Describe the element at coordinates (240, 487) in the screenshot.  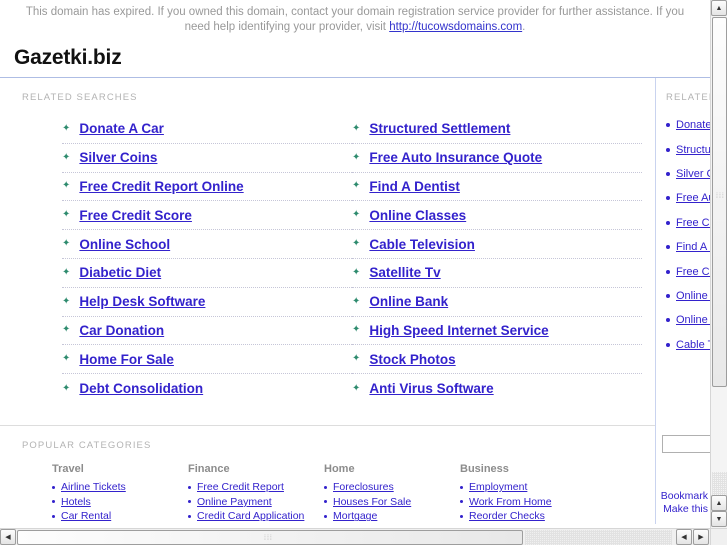
I see `category-link: Free Credit Report` at that location.